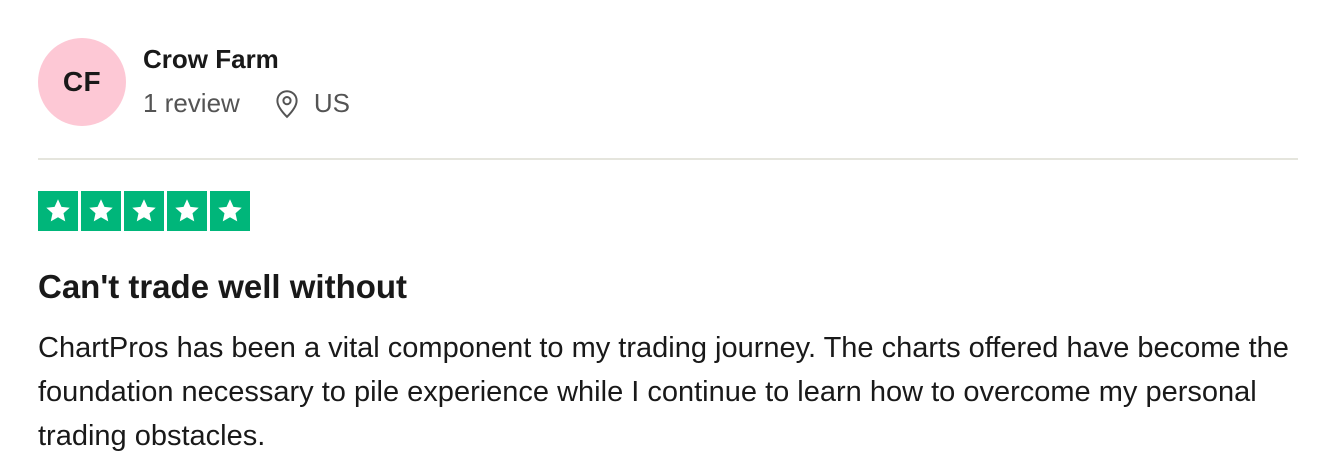 This screenshot has height=476, width=1338. Describe the element at coordinates (211, 59) in the screenshot. I see `reviewer-name: Crow Farm` at that location.